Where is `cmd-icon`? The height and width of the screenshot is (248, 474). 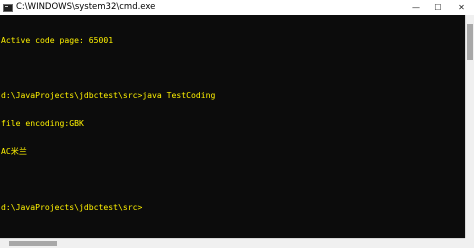 cmd-icon is located at coordinates (8, 7).